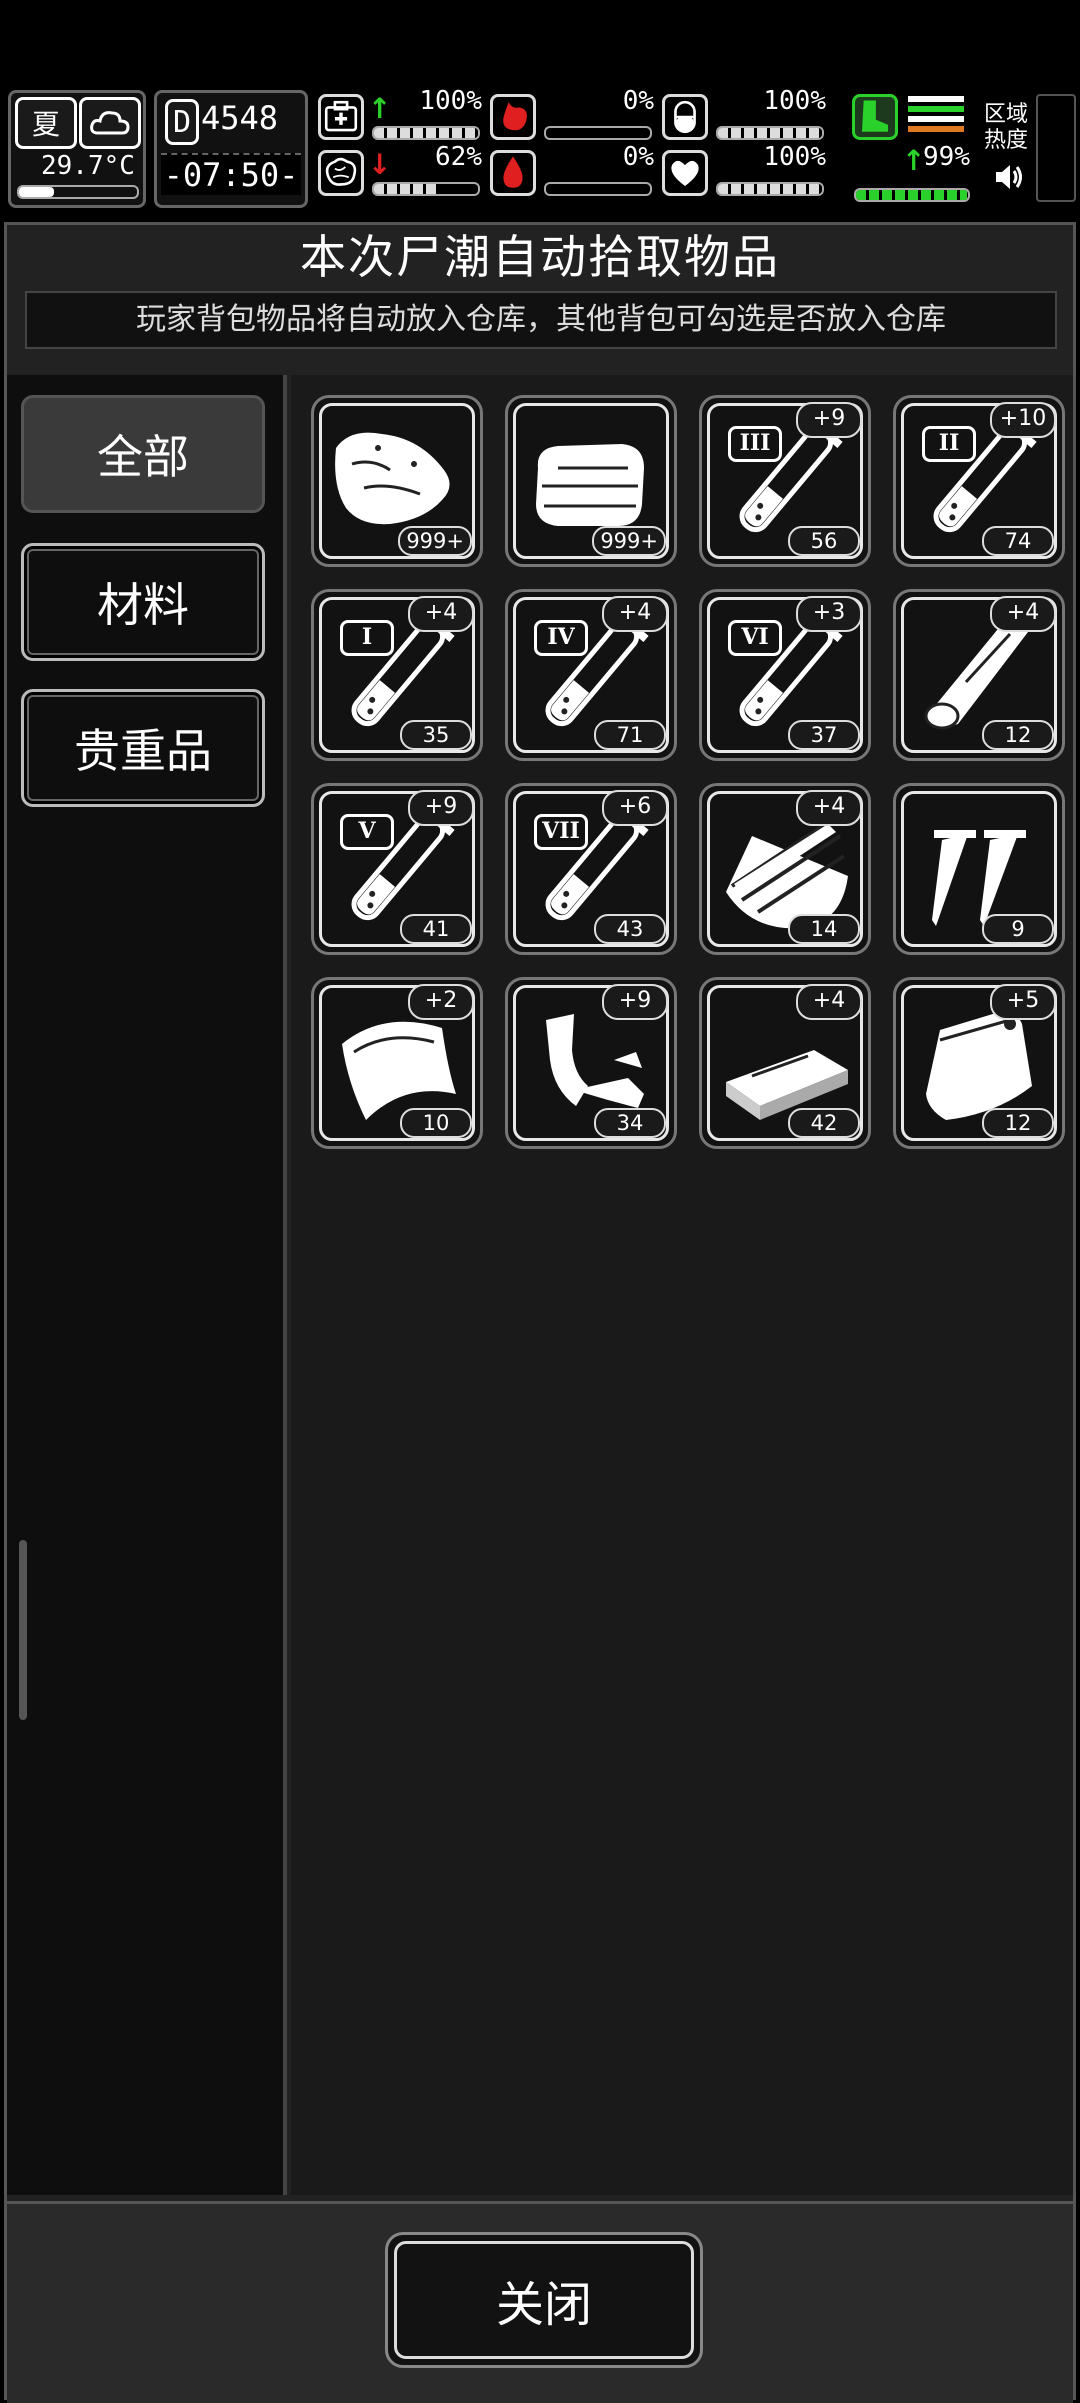 The image size is (1080, 2403). I want to click on stat-sanity: ↓ 62%, so click(400, 171).